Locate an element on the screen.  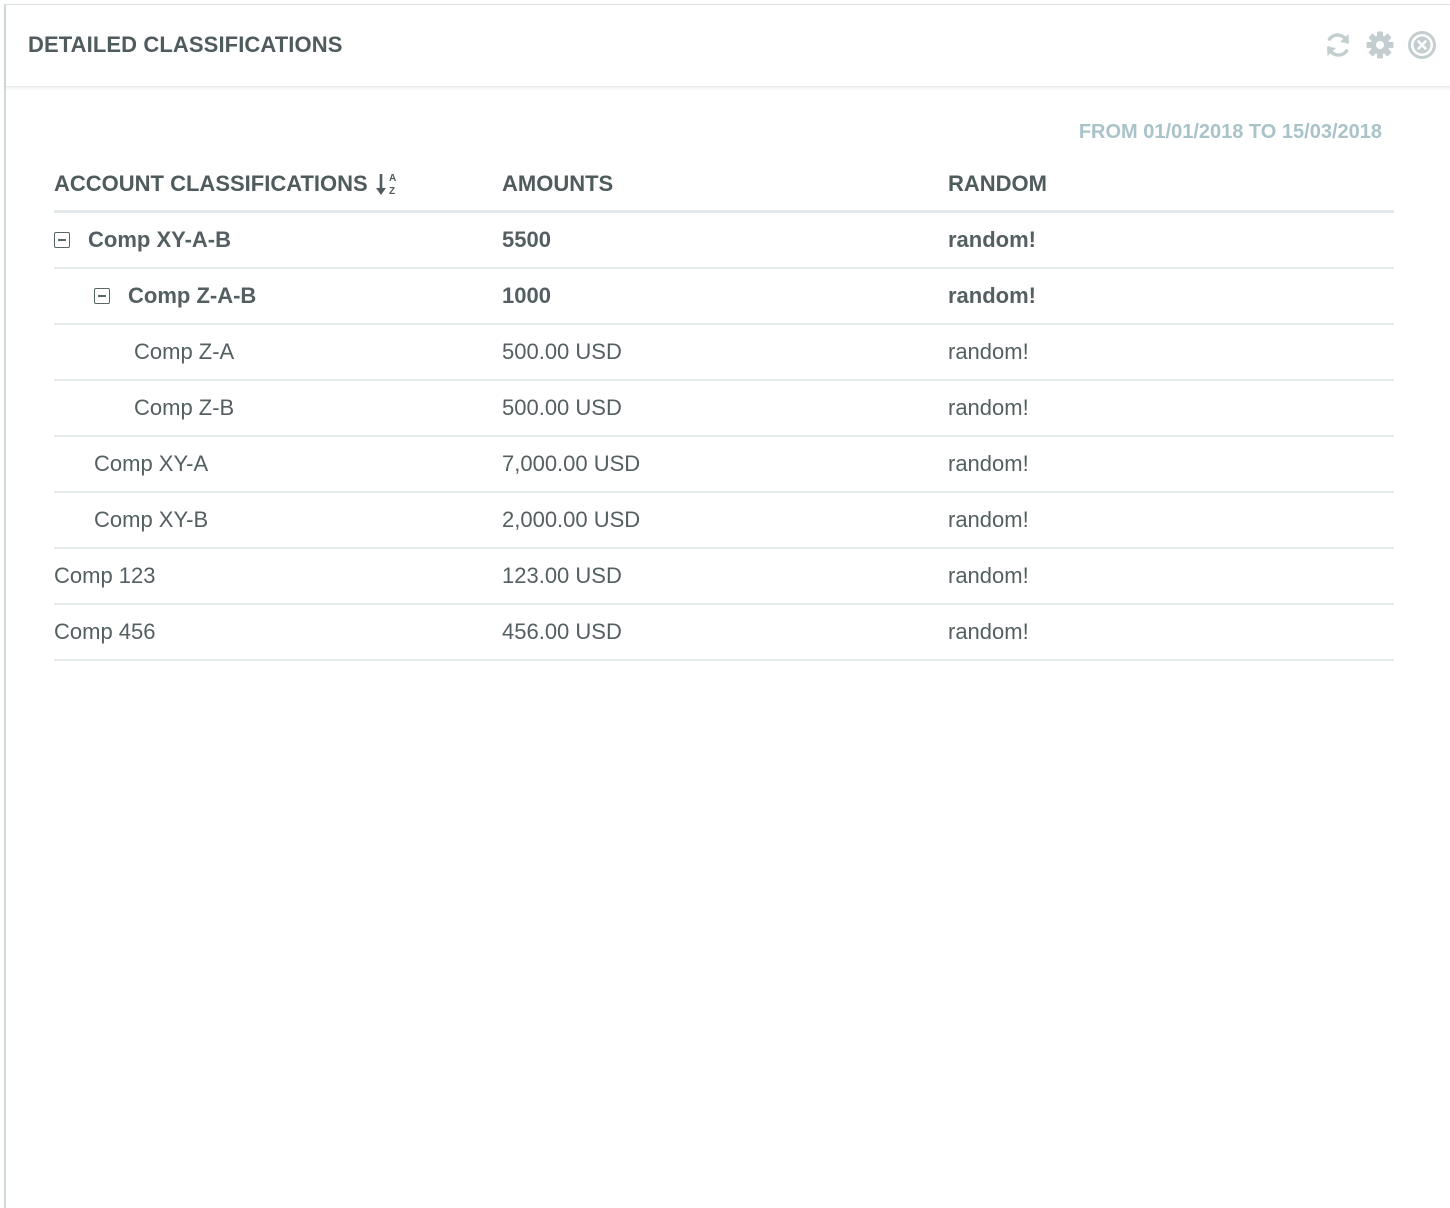
cell-classification: Comp XY-A-B is located at coordinates (278, 240).